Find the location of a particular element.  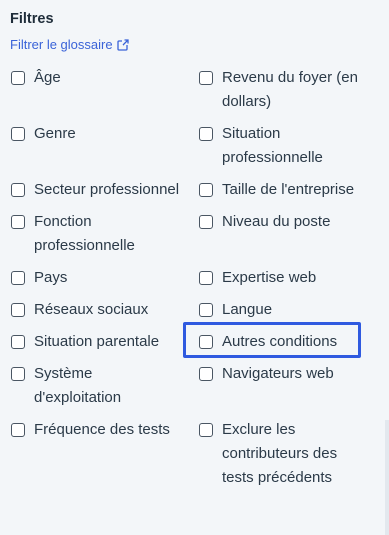

filter-option-reseaux: Réseaux sociaux is located at coordinates (102, 311).